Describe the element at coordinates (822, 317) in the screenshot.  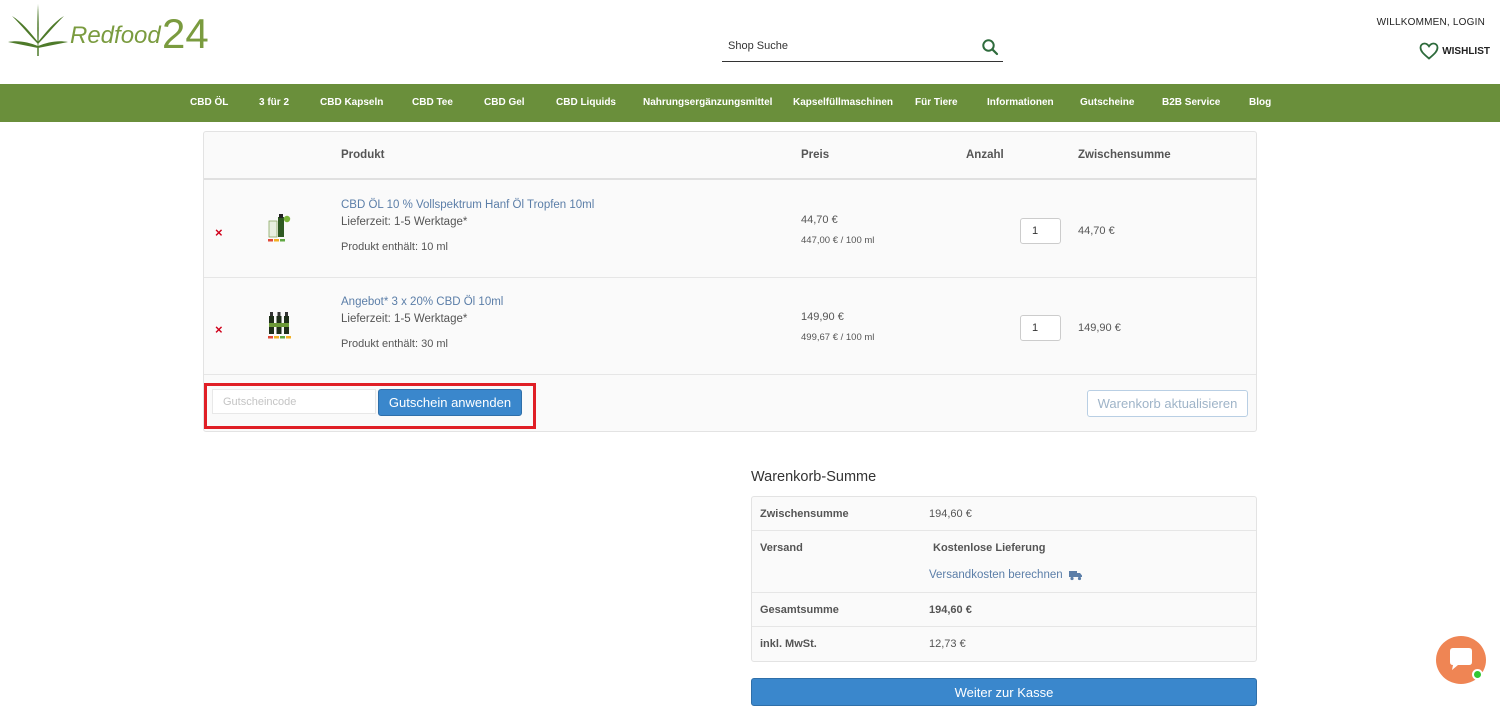
I see `product-price: 149,90 €` at that location.